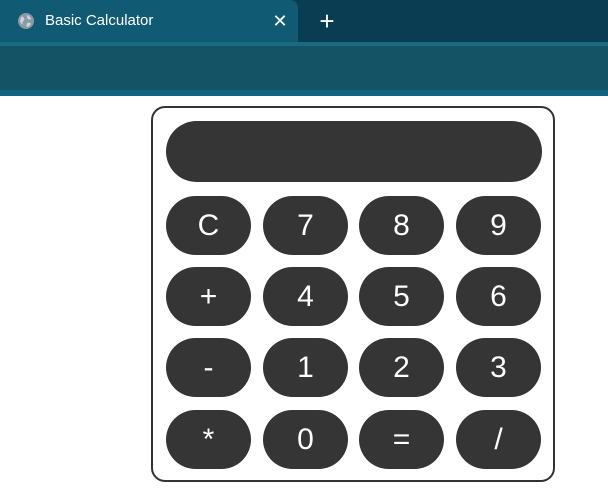  I want to click on digit-8-button: 8, so click(401, 225).